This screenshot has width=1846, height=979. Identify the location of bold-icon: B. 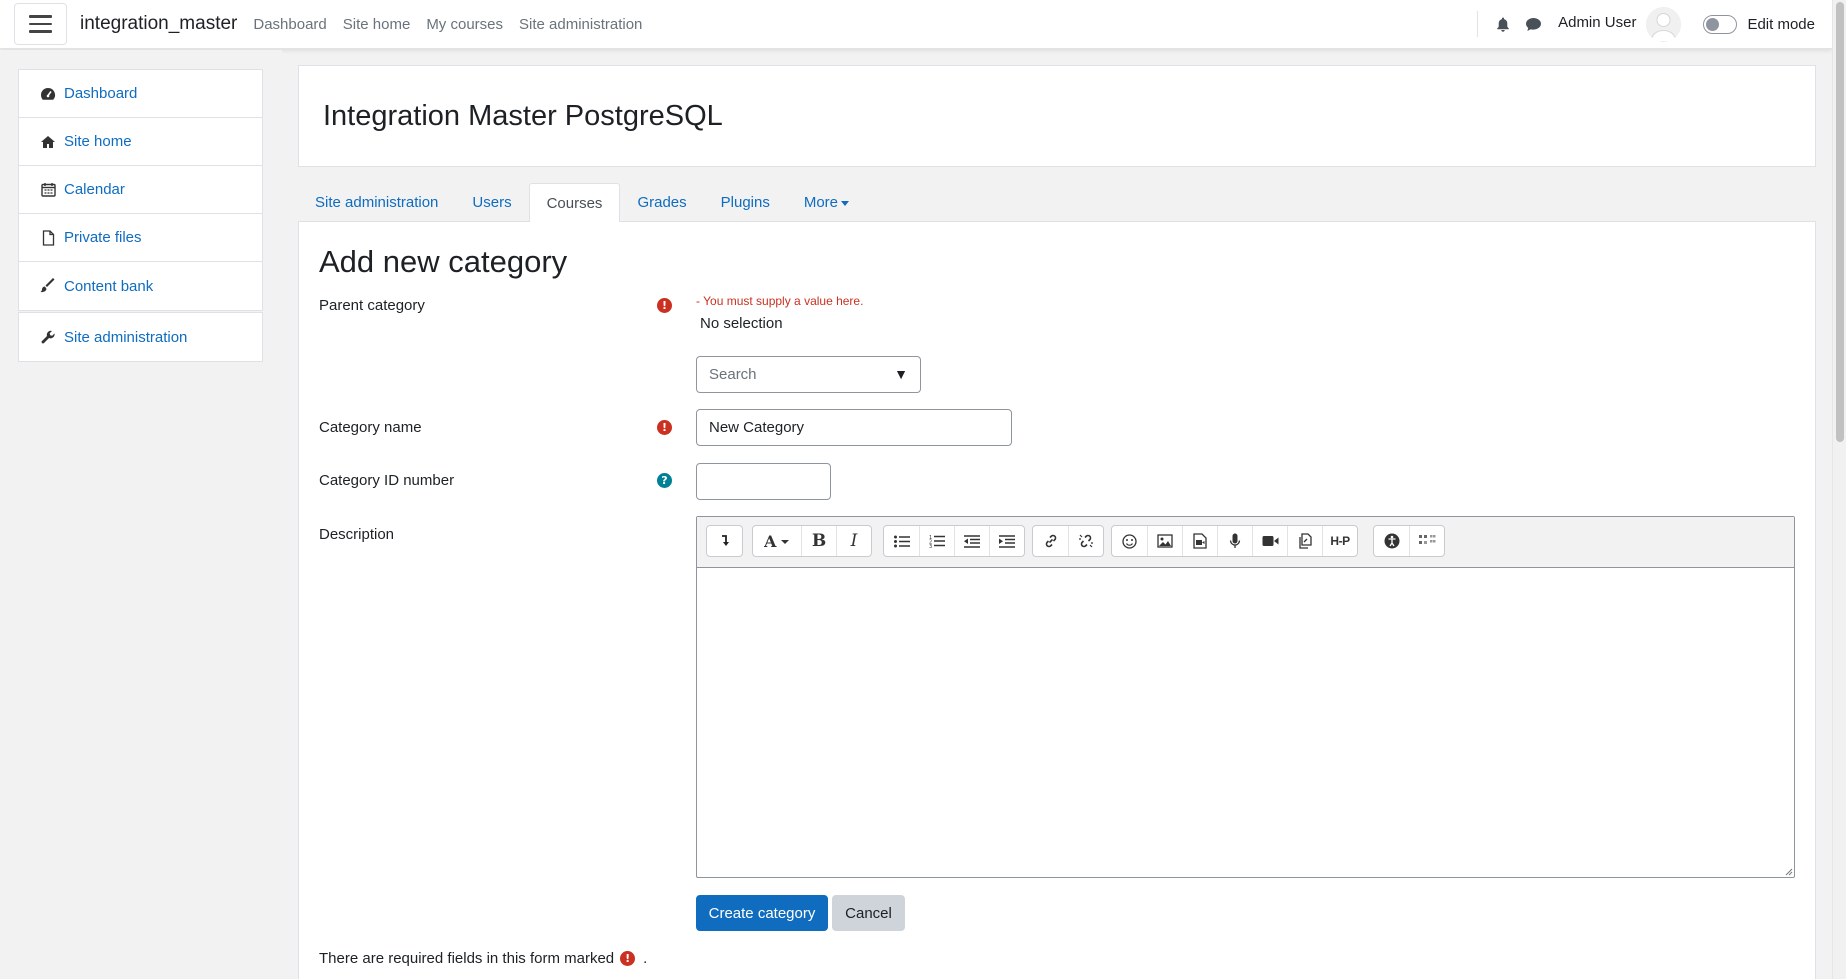
(818, 541).